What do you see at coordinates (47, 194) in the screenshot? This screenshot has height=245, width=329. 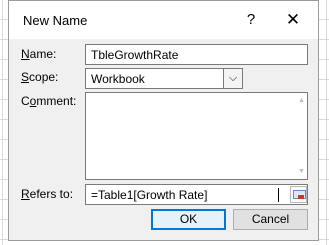 I see `refers-to-label: Refers to:` at bounding box center [47, 194].